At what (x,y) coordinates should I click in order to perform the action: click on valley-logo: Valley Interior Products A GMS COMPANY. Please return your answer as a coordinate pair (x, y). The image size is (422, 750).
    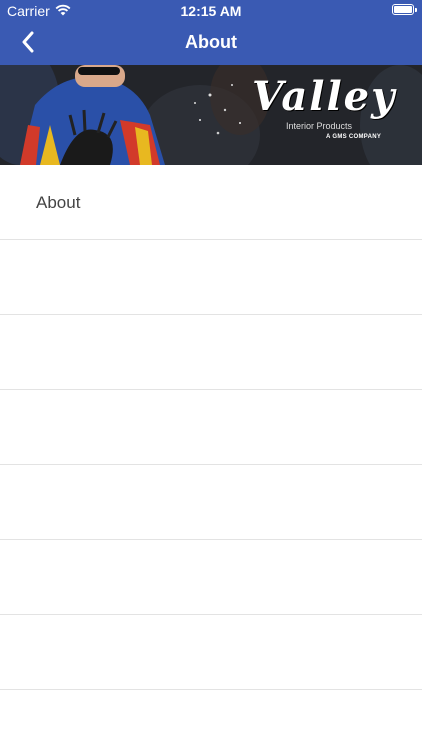
    Looking at the image, I should click on (323, 115).